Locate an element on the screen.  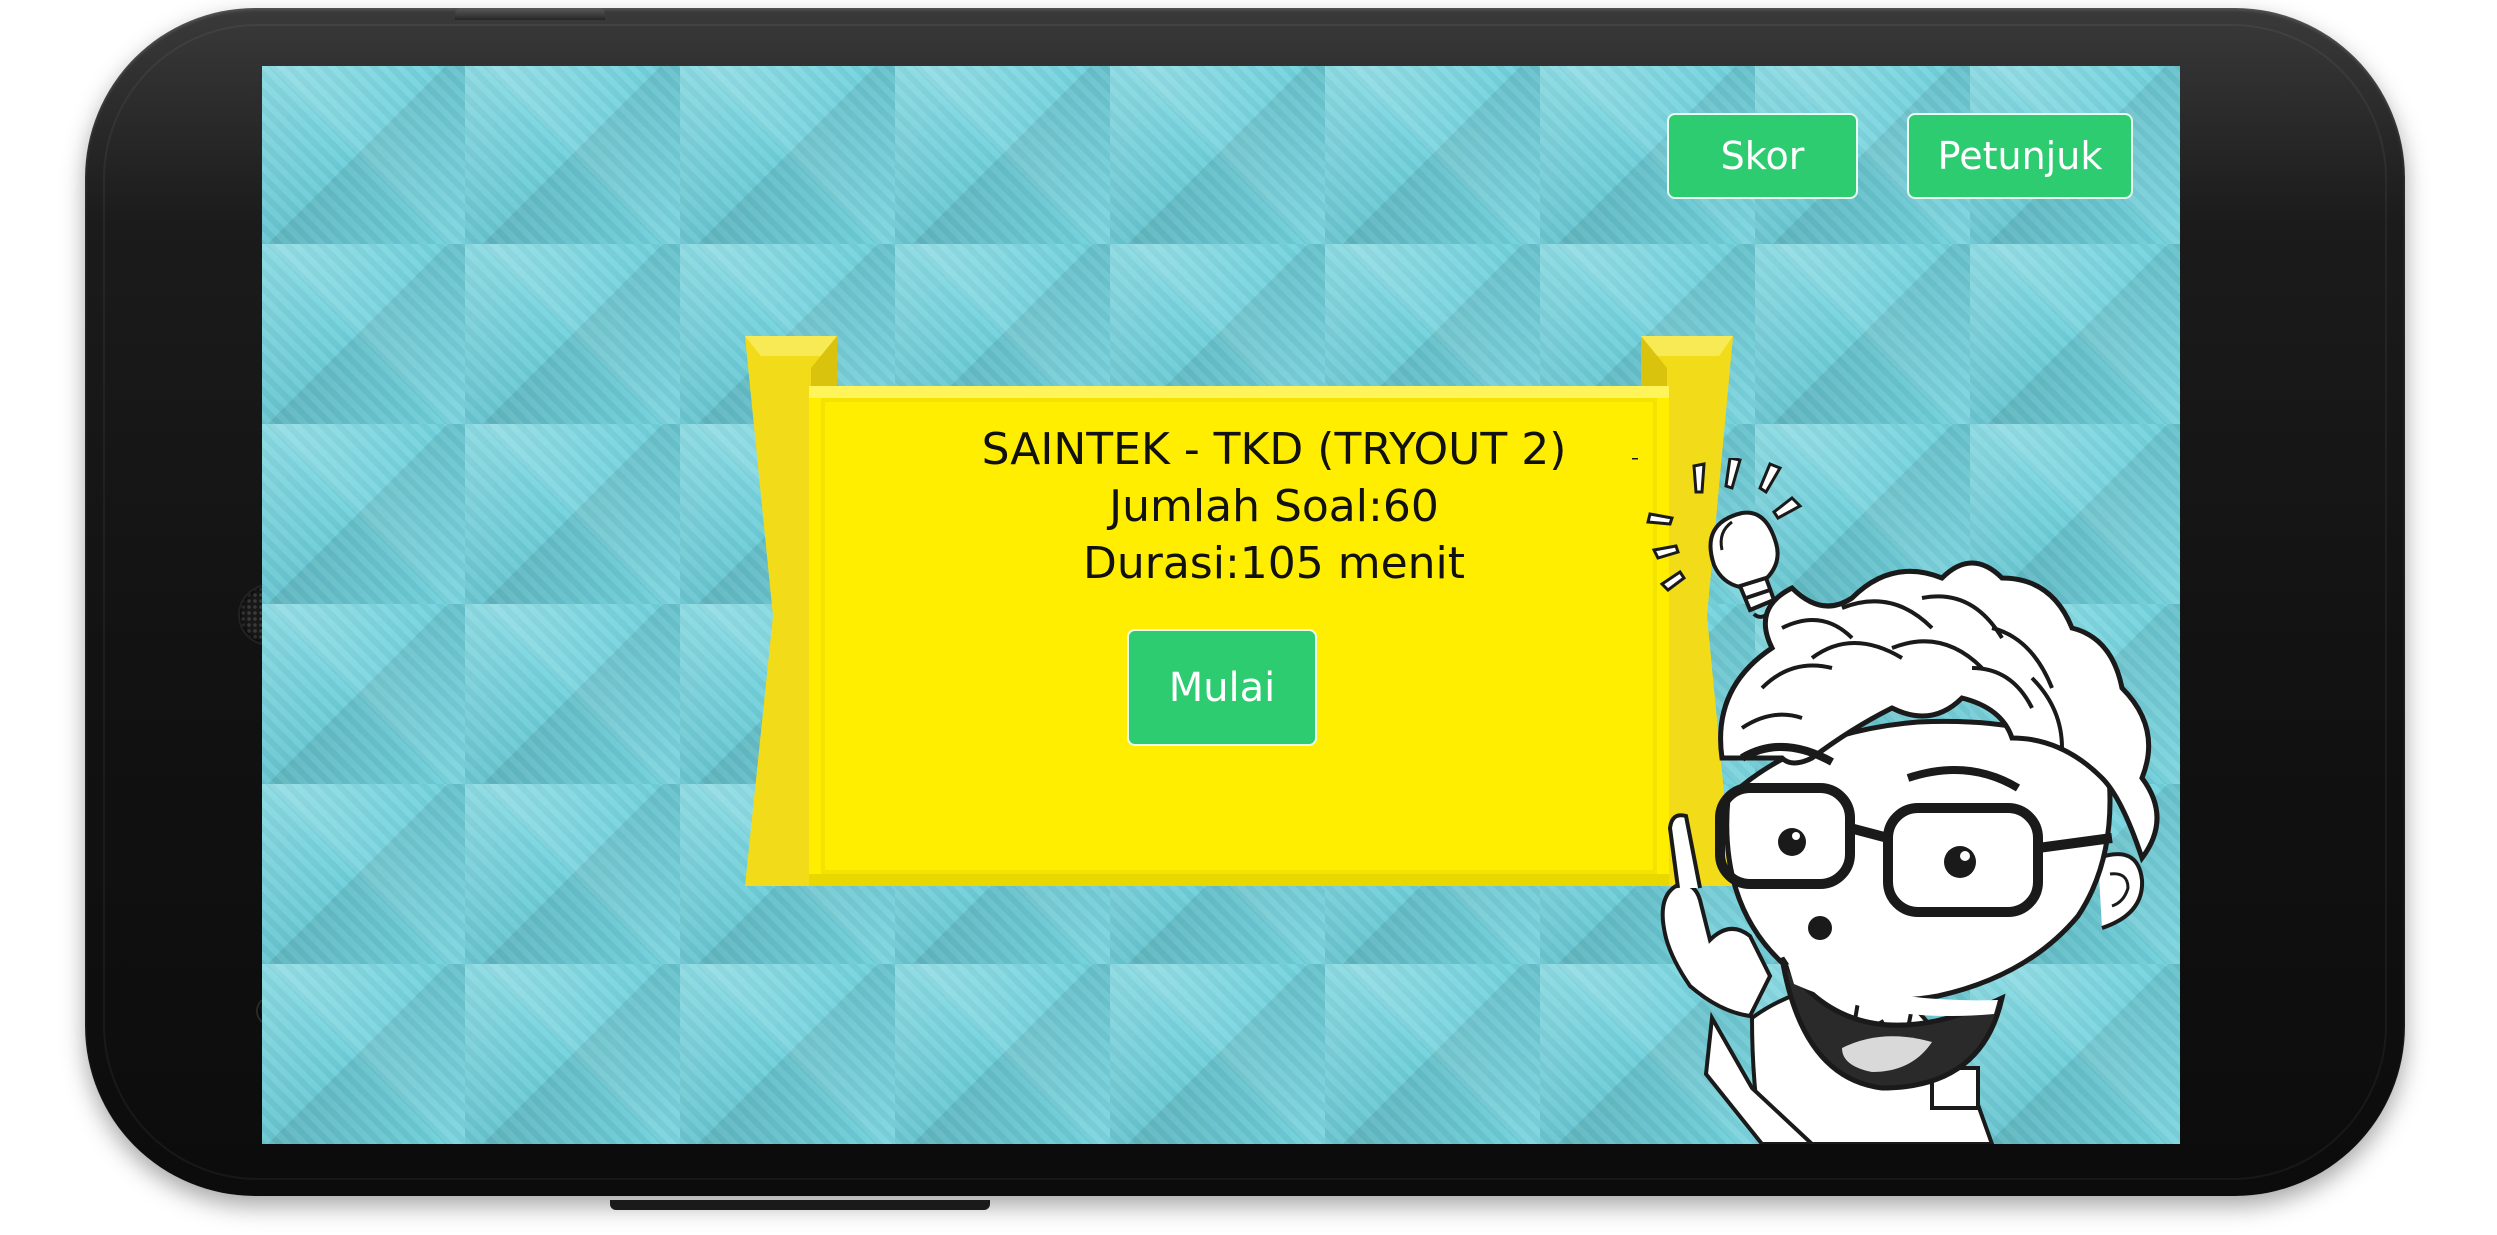
power-button is located at coordinates (530, 14).